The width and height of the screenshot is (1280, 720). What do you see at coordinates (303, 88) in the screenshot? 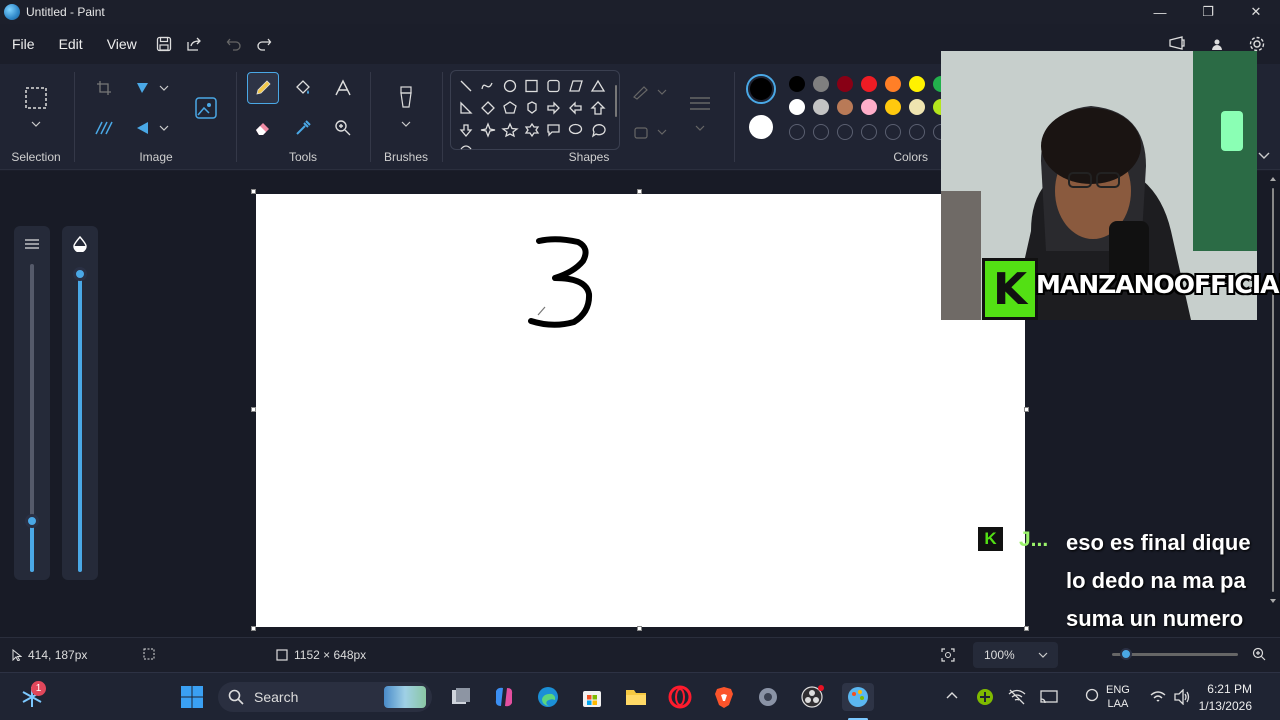
I see `fill-bucket-icon` at bounding box center [303, 88].